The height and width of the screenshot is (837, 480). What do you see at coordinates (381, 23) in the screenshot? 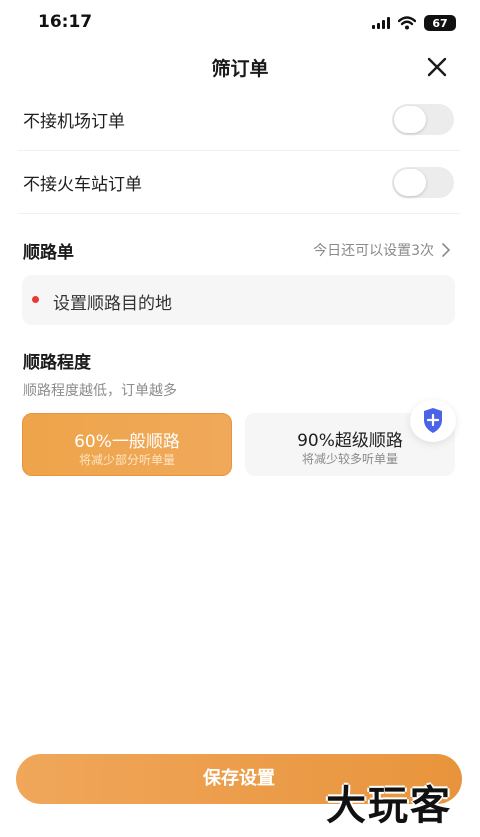
I see `signal-icon` at bounding box center [381, 23].